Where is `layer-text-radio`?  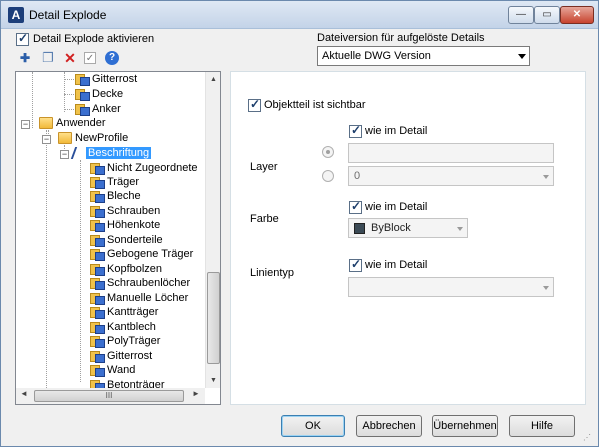
layer-text-radio is located at coordinates (328, 152).